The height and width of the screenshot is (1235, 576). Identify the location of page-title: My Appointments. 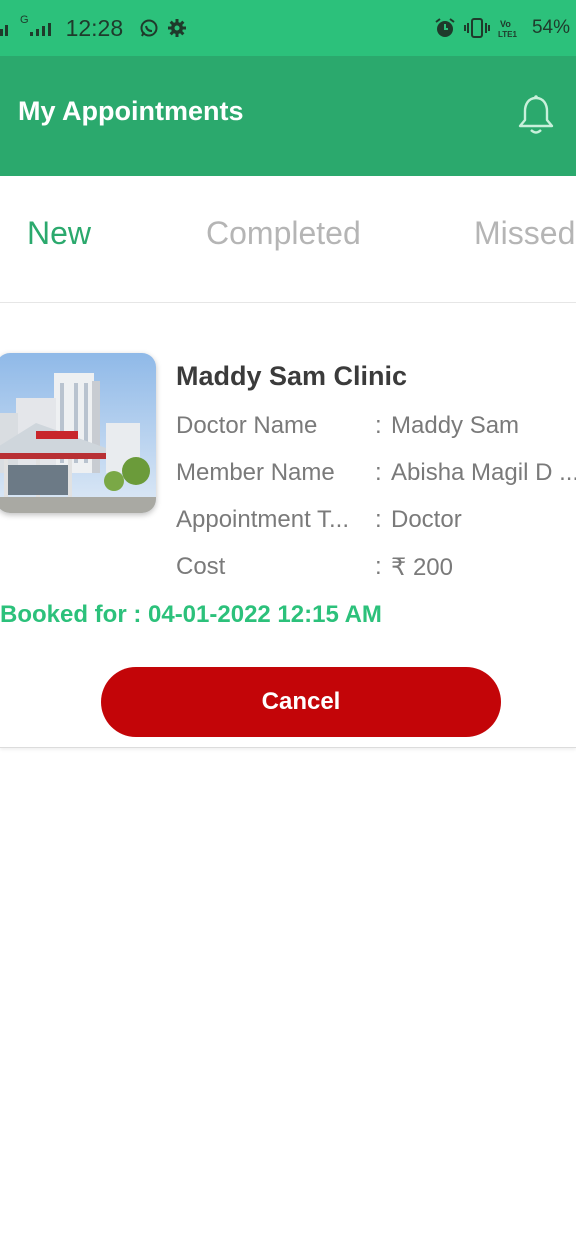
(131, 111).